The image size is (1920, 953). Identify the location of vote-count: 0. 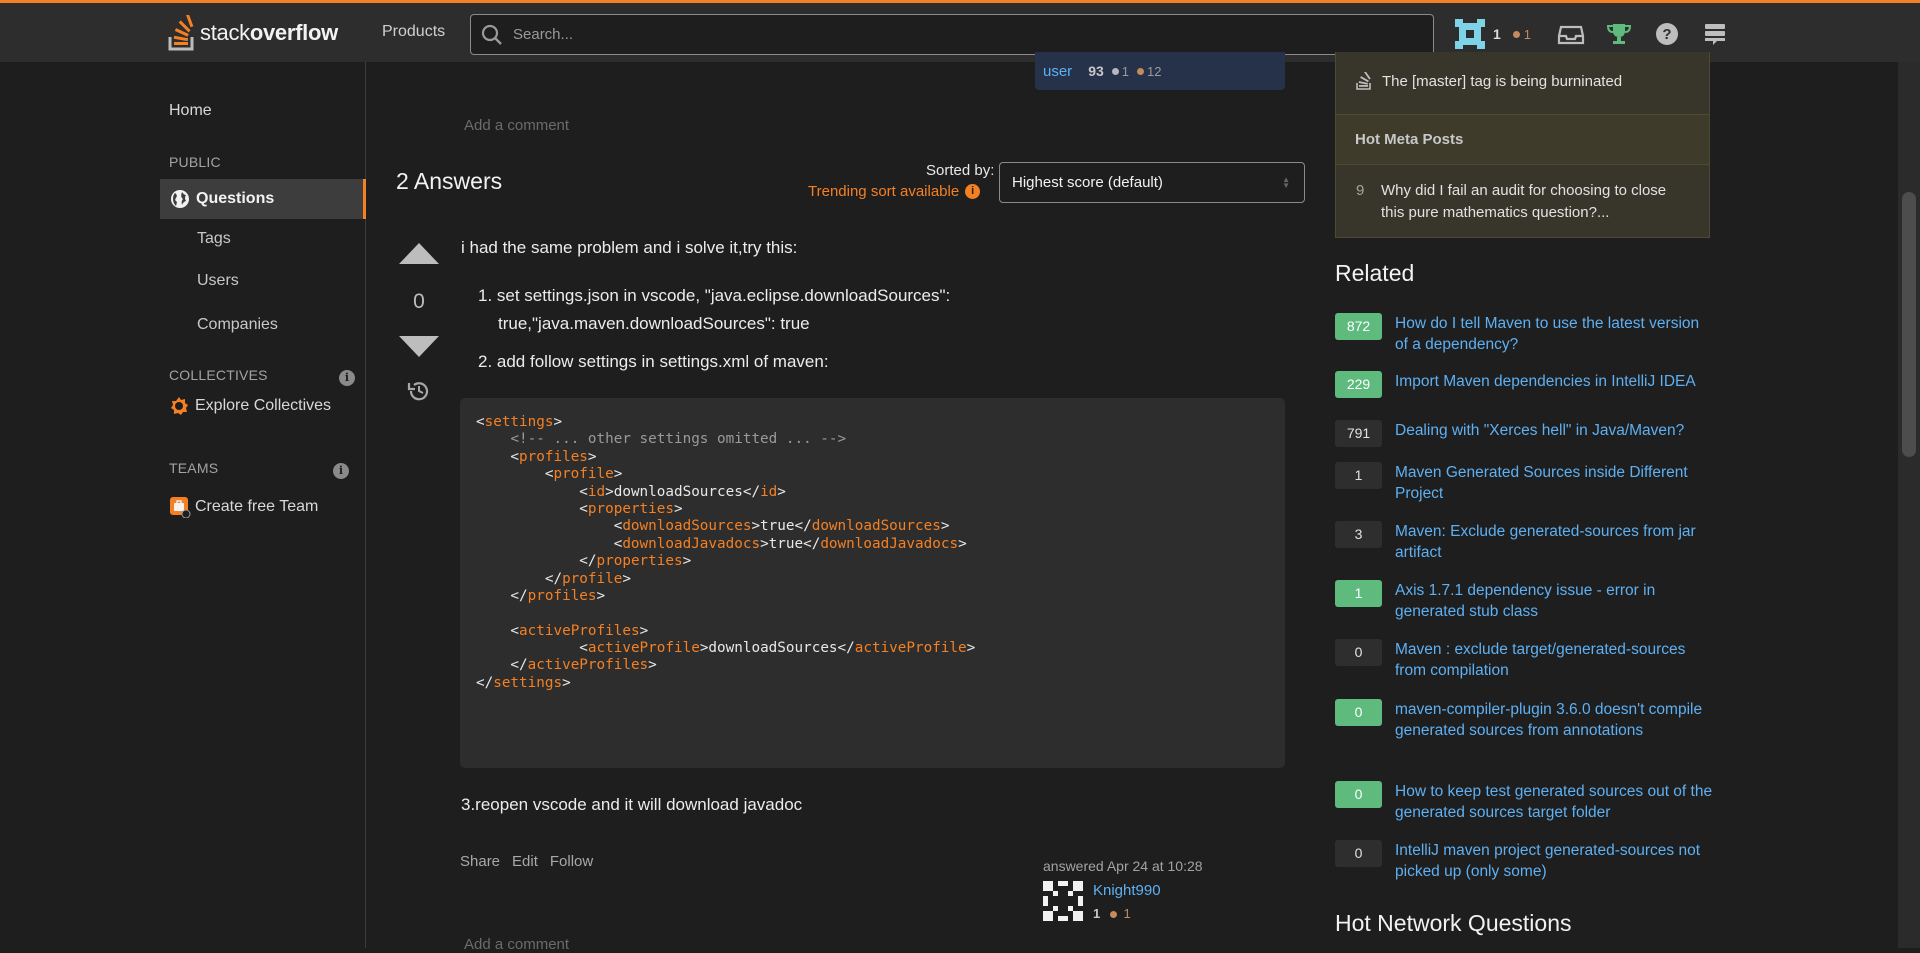
(419, 301).